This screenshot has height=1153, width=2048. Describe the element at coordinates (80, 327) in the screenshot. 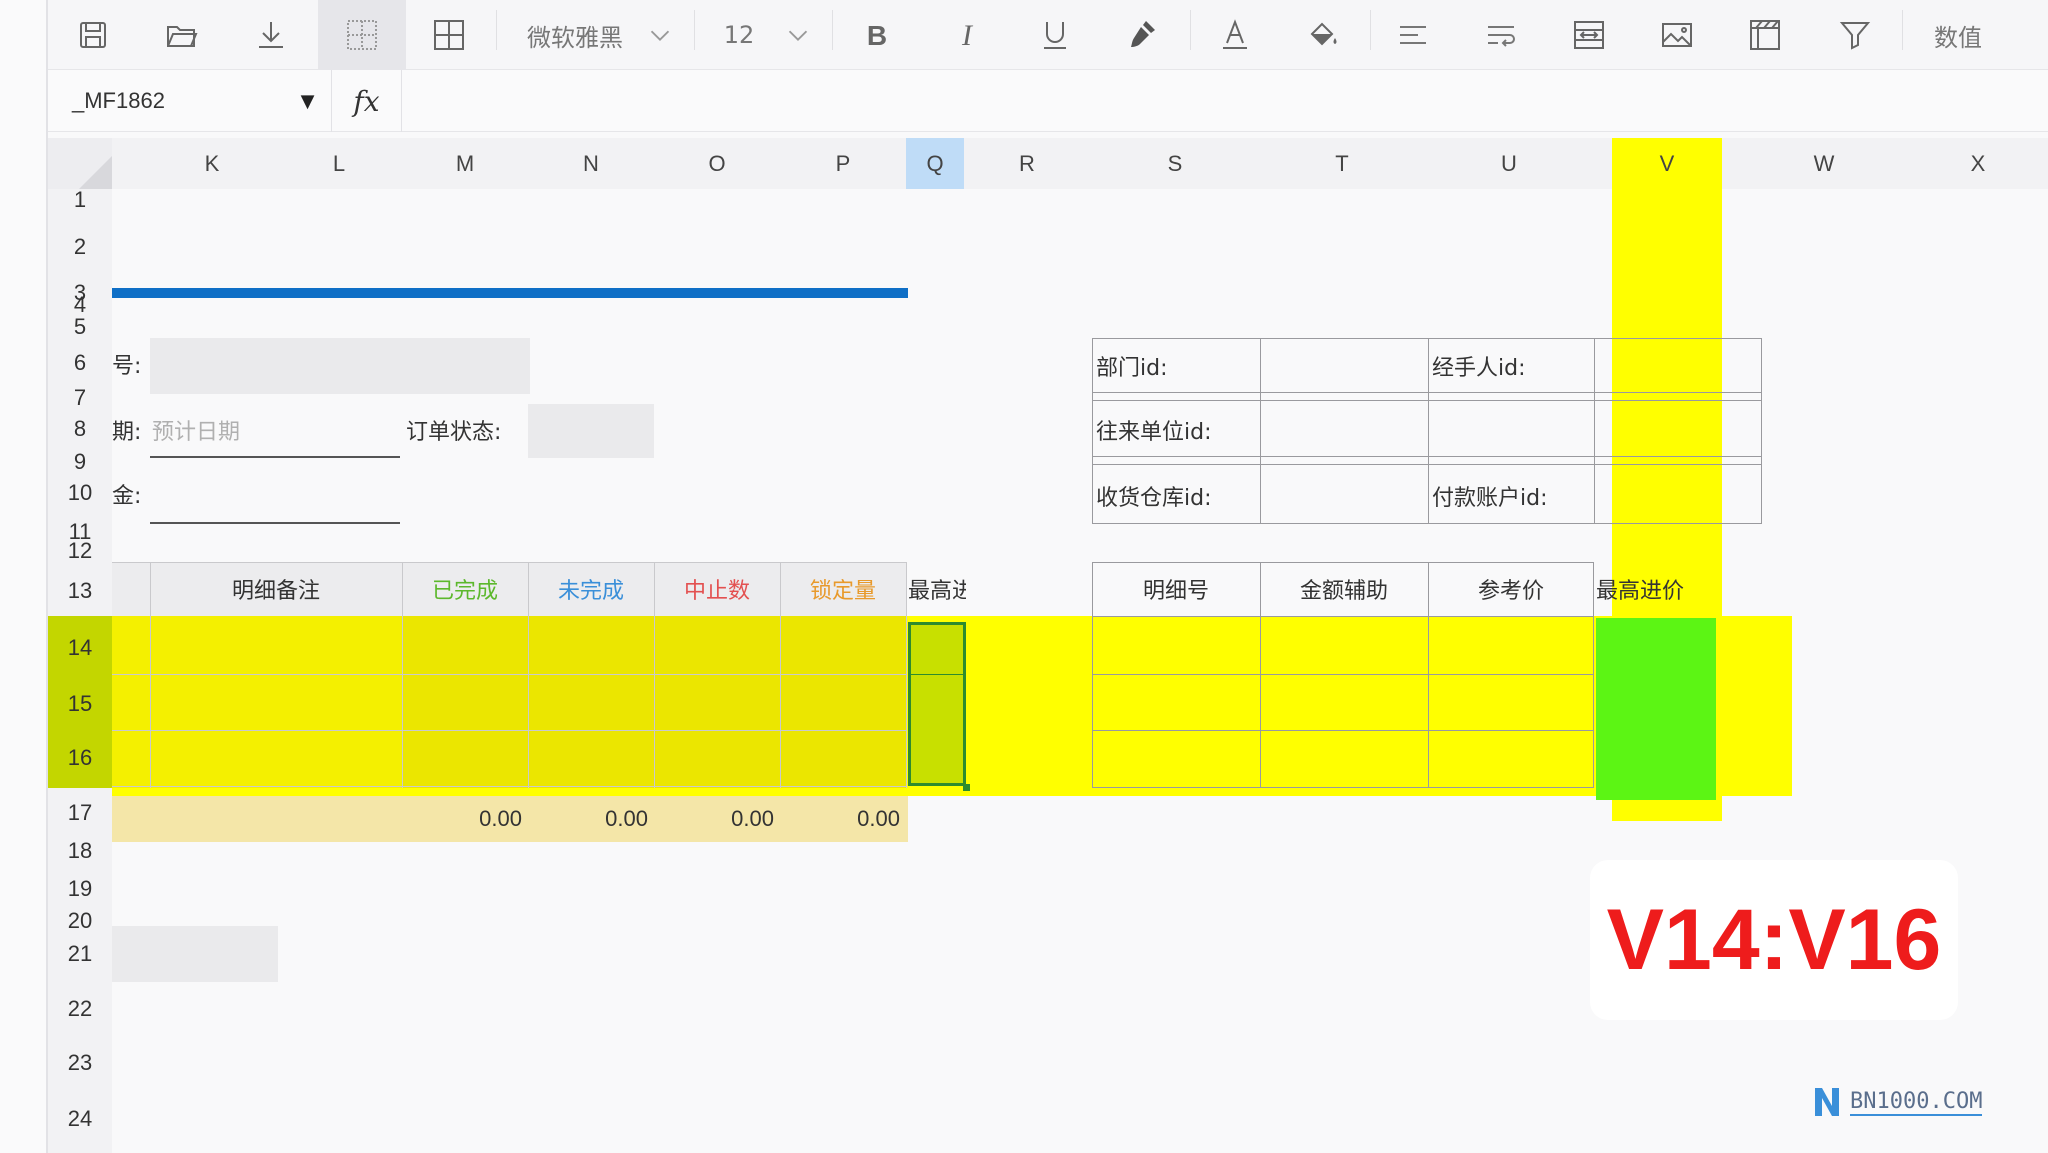

I see `row-header-5: 5` at that location.